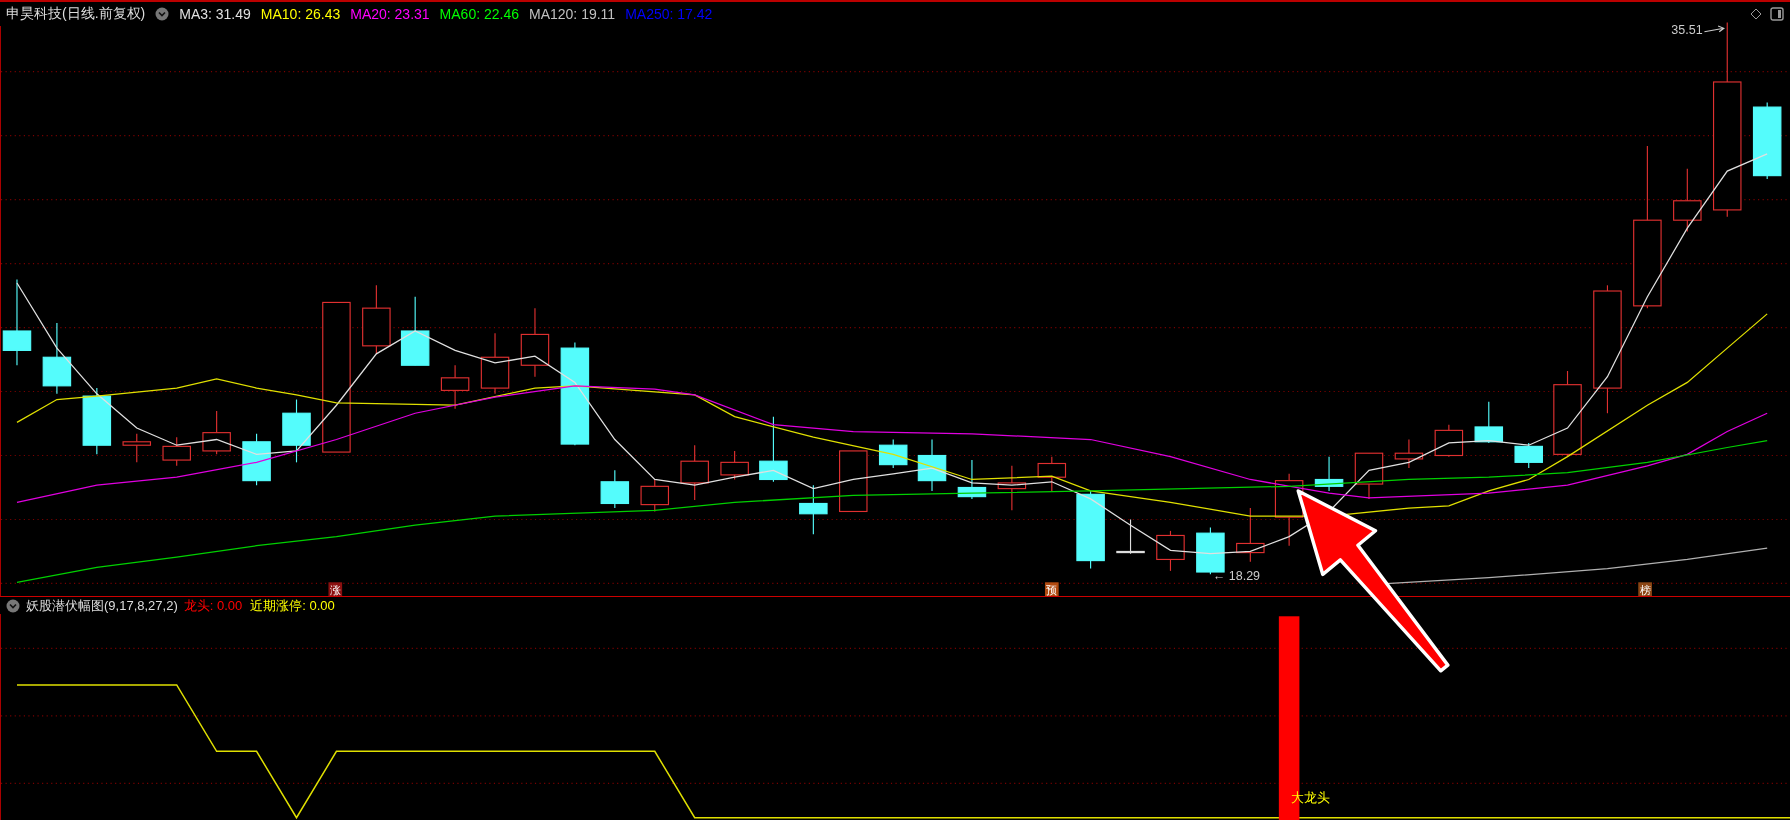 The height and width of the screenshot is (820, 1790). Describe the element at coordinates (1687, 30) in the screenshot. I see `high-price-label: 35.51` at that location.